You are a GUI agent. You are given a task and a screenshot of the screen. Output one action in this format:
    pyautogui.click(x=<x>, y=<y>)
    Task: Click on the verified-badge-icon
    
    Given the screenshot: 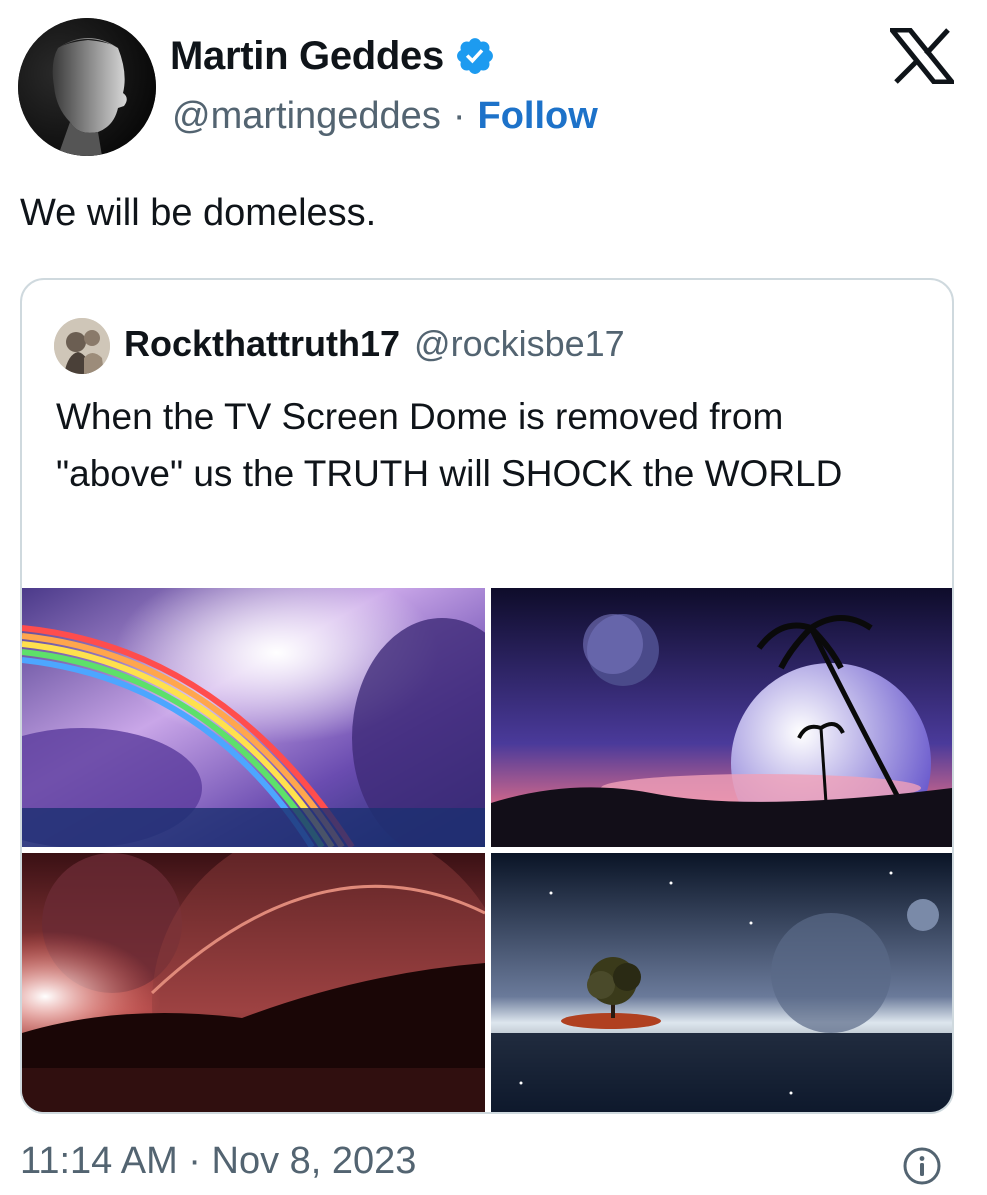 What is the action you would take?
    pyautogui.click(x=475, y=56)
    